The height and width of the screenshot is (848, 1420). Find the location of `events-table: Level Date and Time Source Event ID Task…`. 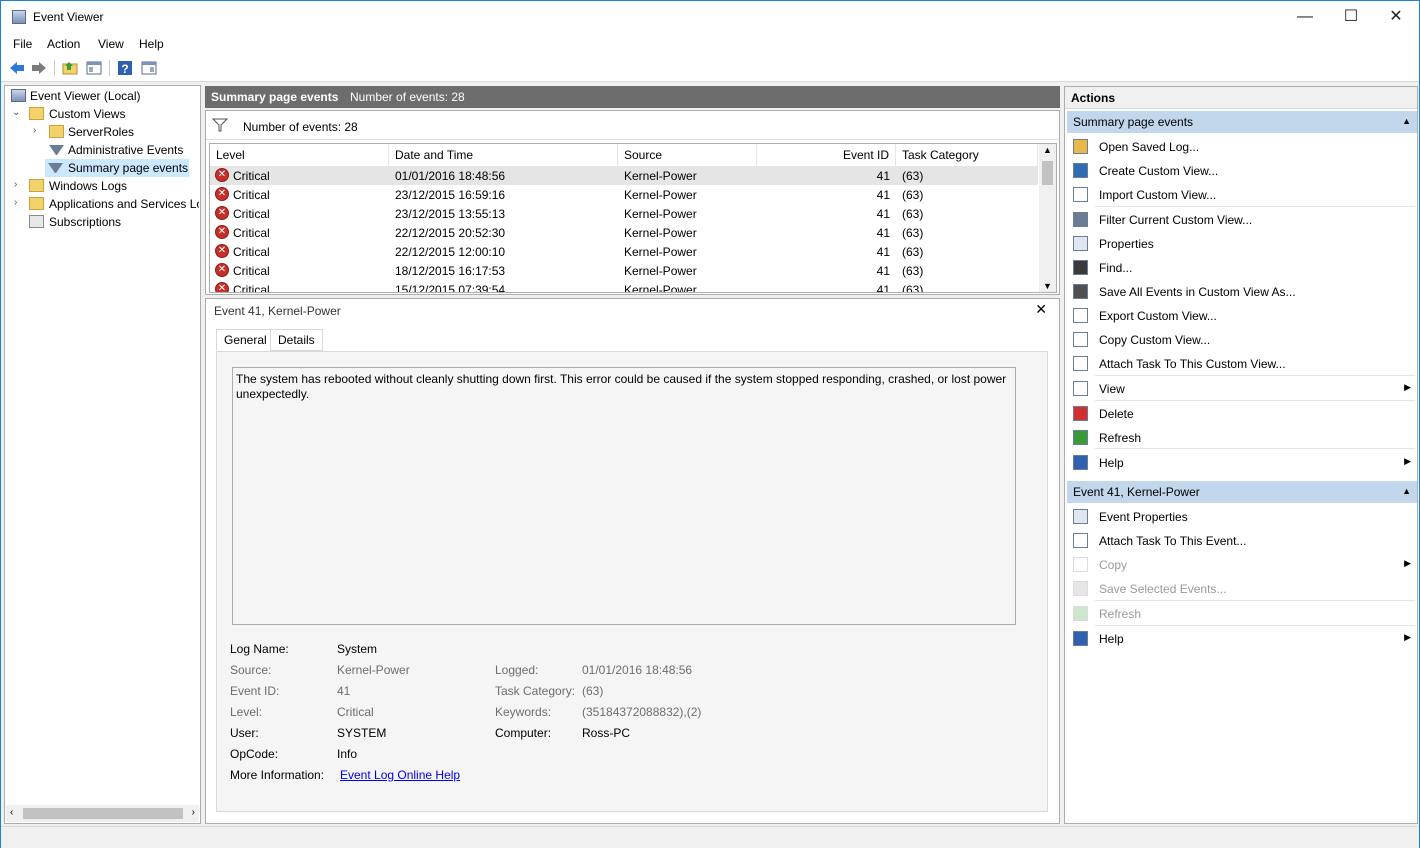

events-table: Level Date and Time Source Event ID Task… is located at coordinates (633, 218).